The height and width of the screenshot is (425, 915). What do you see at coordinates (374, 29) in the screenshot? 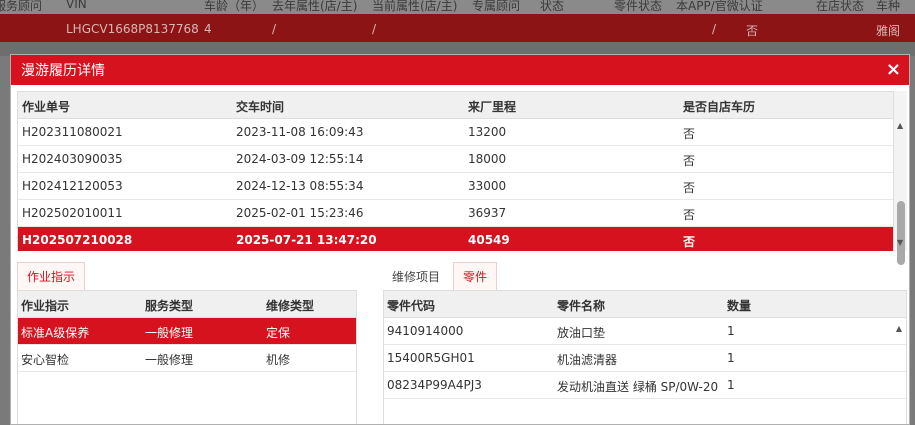
I see `bg-cur-attr: /` at bounding box center [374, 29].